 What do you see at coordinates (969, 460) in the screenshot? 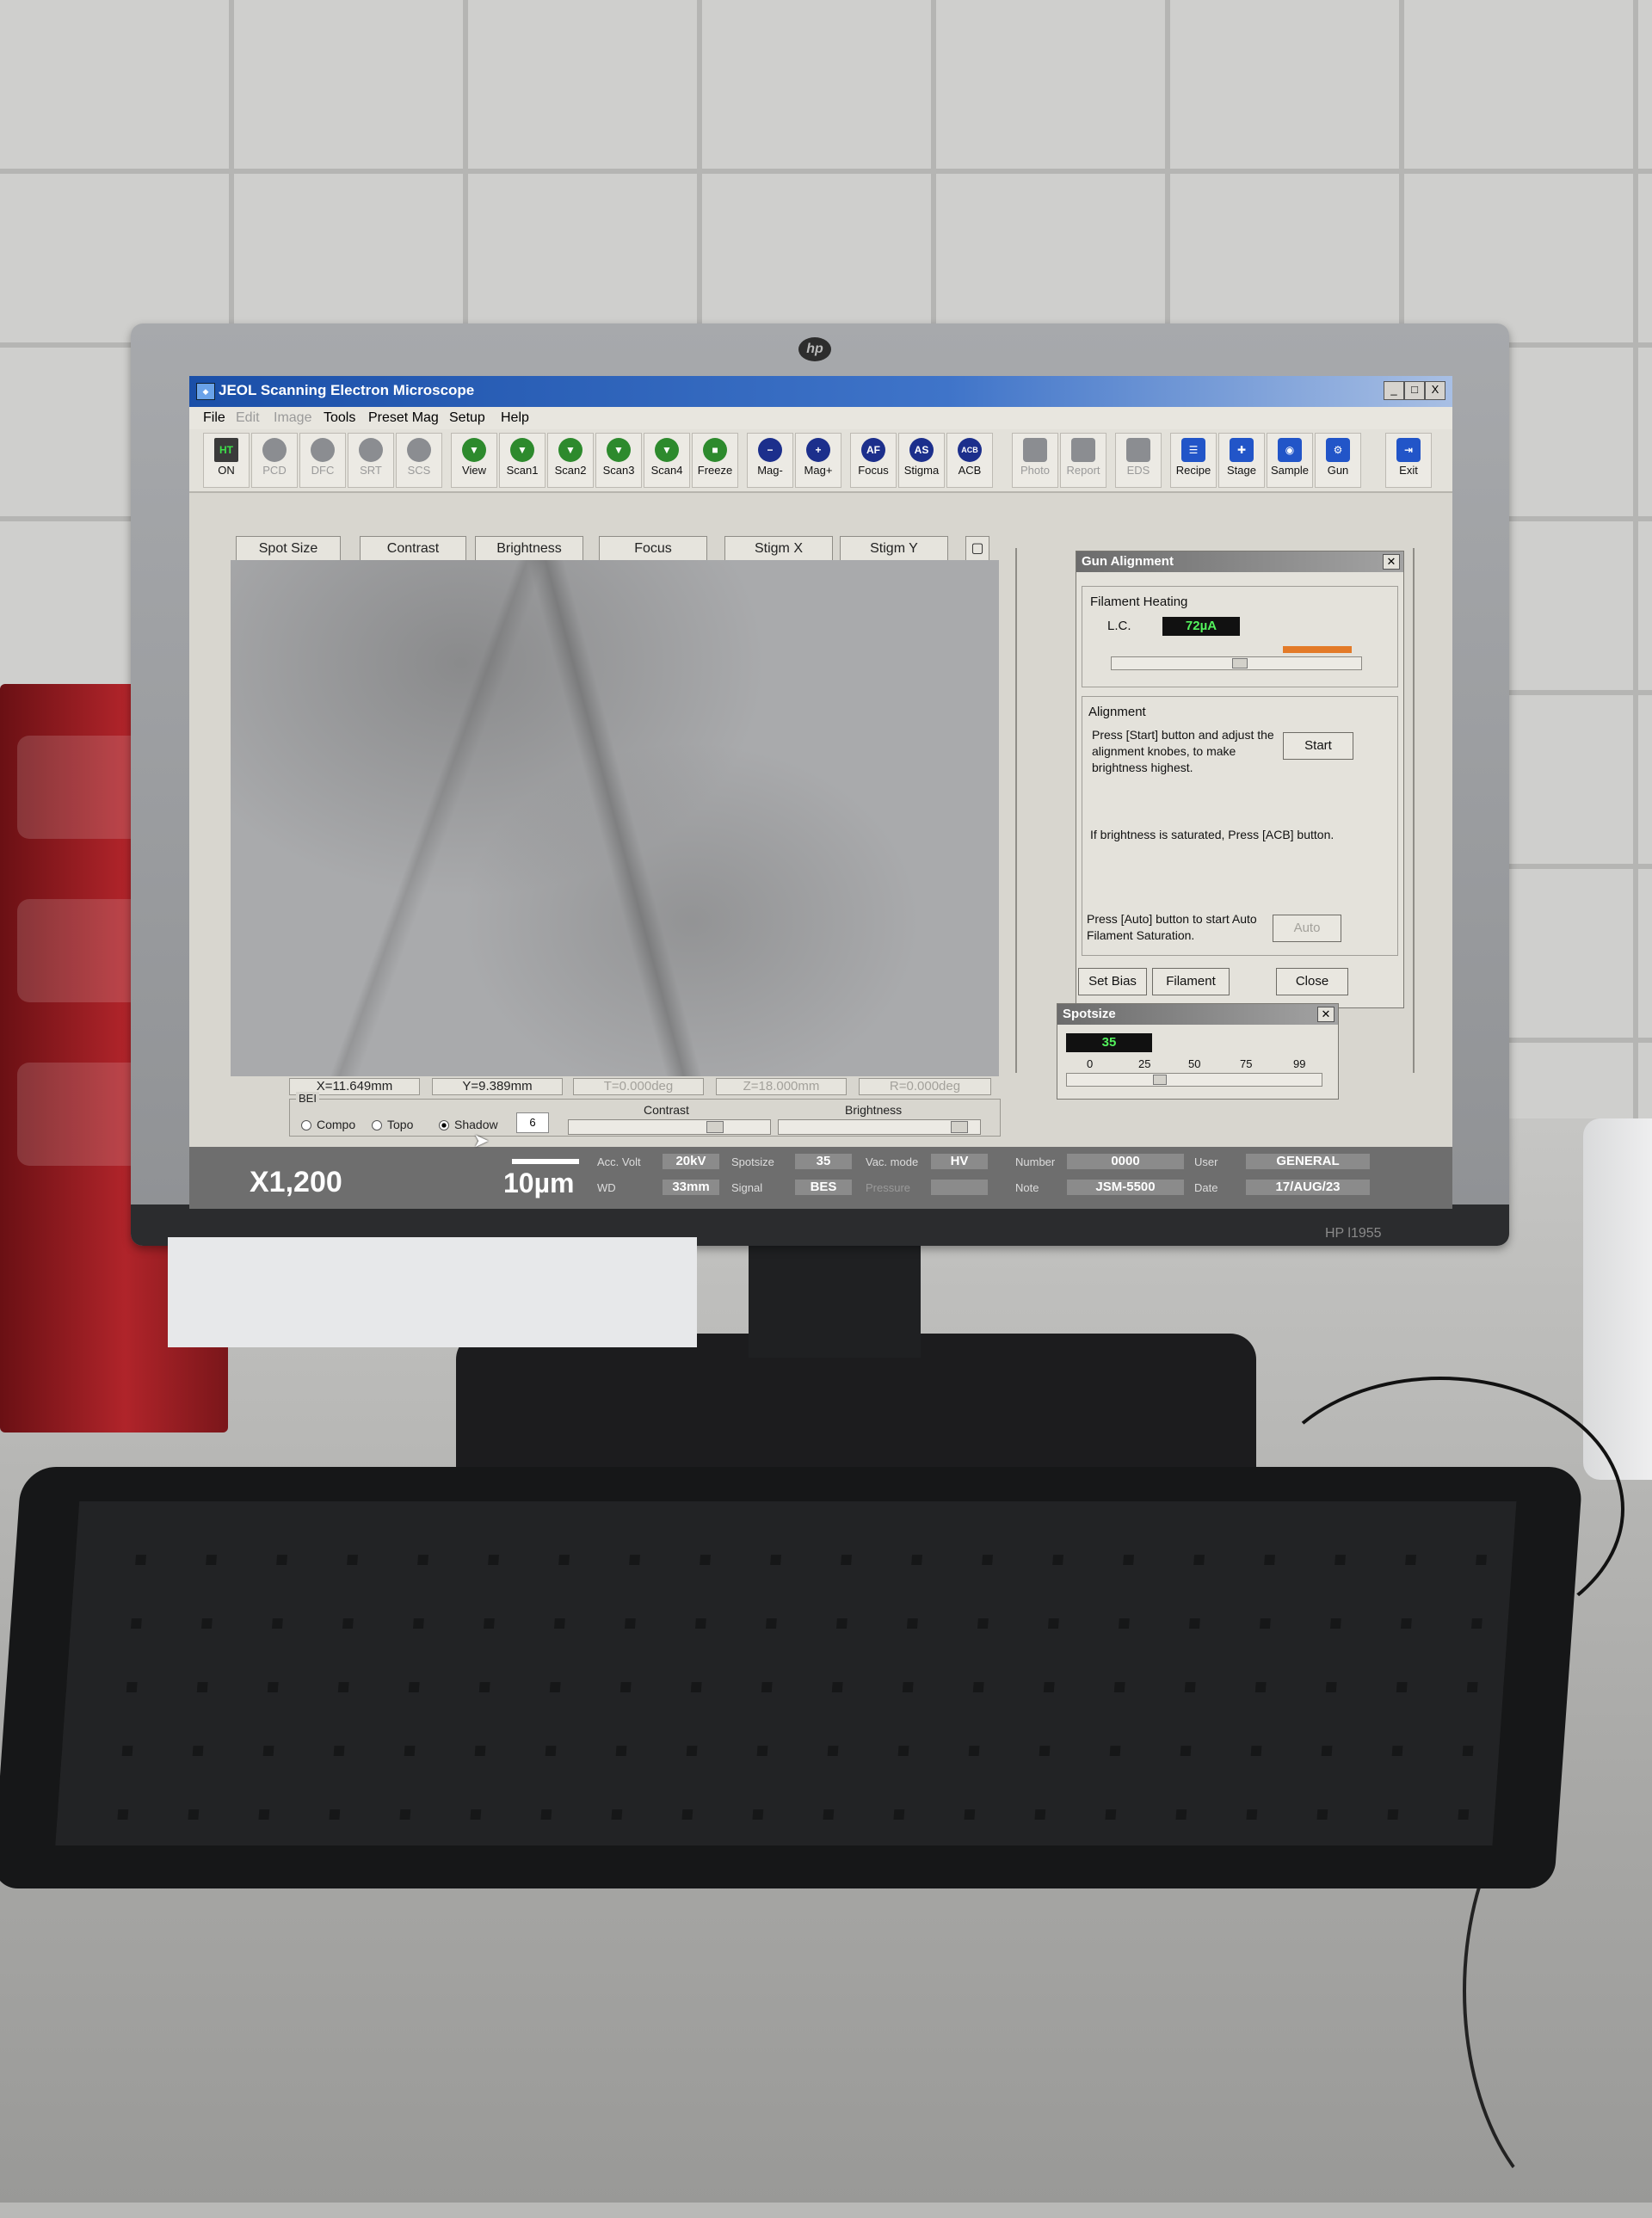
I see `acb-button: ACB ACB` at bounding box center [969, 460].